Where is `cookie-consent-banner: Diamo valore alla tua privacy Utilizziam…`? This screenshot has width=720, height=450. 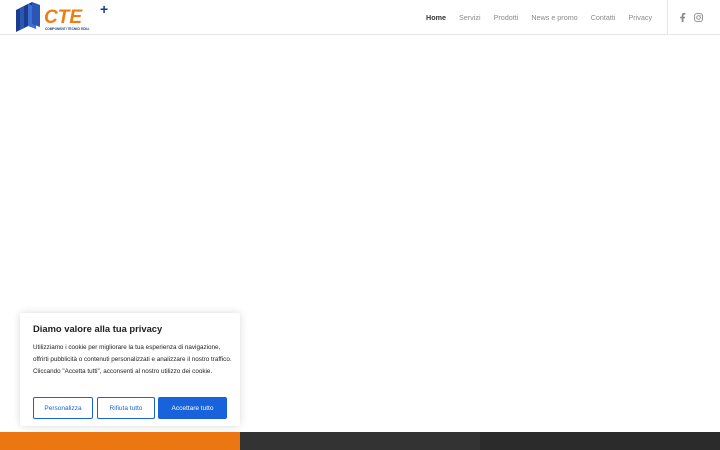
cookie-consent-banner: Diamo valore alla tua privacy Utilizziam… is located at coordinates (130, 369).